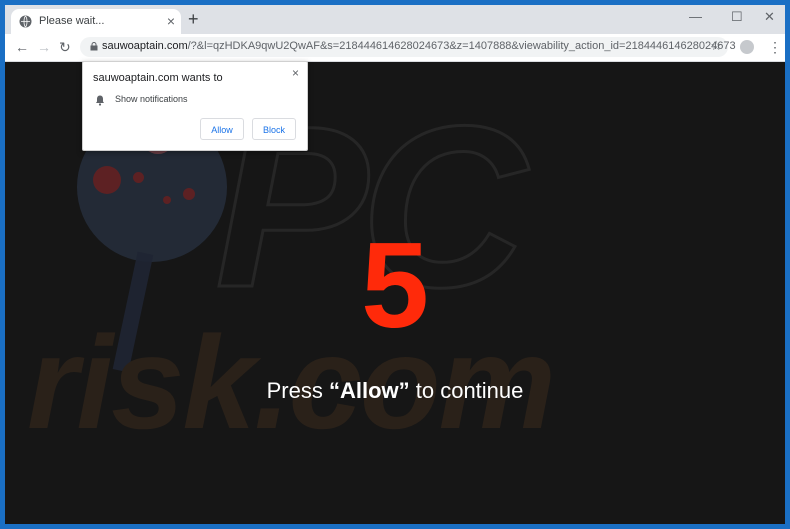 Image resolution: width=790 pixels, height=529 pixels. What do you see at coordinates (769, 17) in the screenshot?
I see `close-window-button: ✕` at bounding box center [769, 17].